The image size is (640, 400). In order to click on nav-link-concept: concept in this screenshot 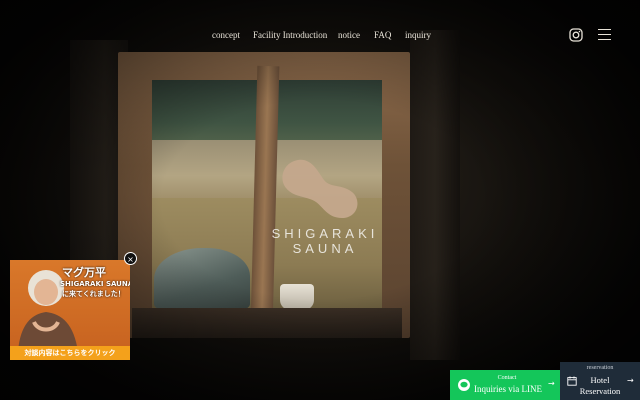, I will do `click(226, 35)`.